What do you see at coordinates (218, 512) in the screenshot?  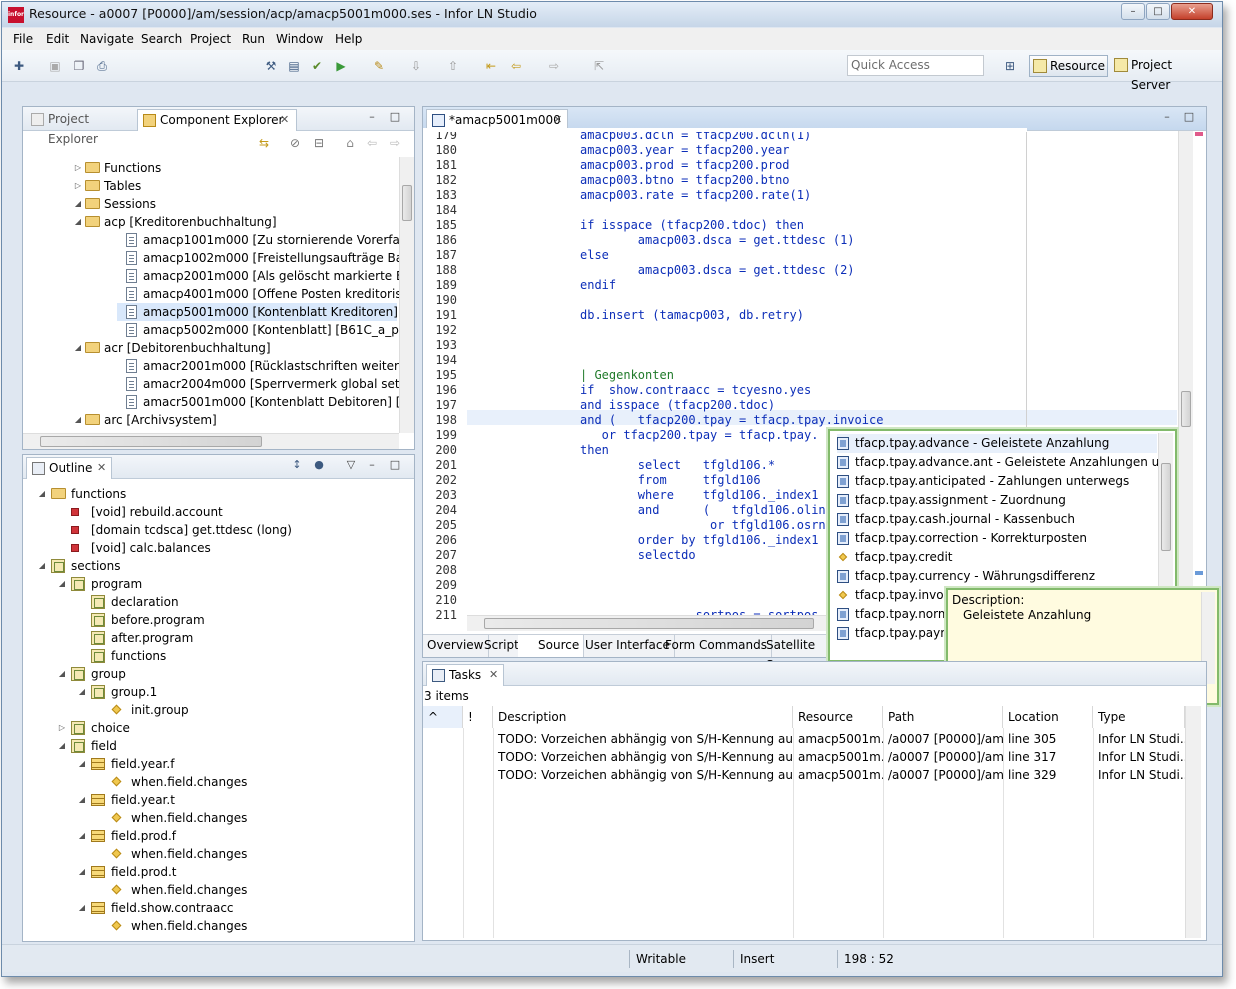 I see `outline-item: [void] rebuild.account` at bounding box center [218, 512].